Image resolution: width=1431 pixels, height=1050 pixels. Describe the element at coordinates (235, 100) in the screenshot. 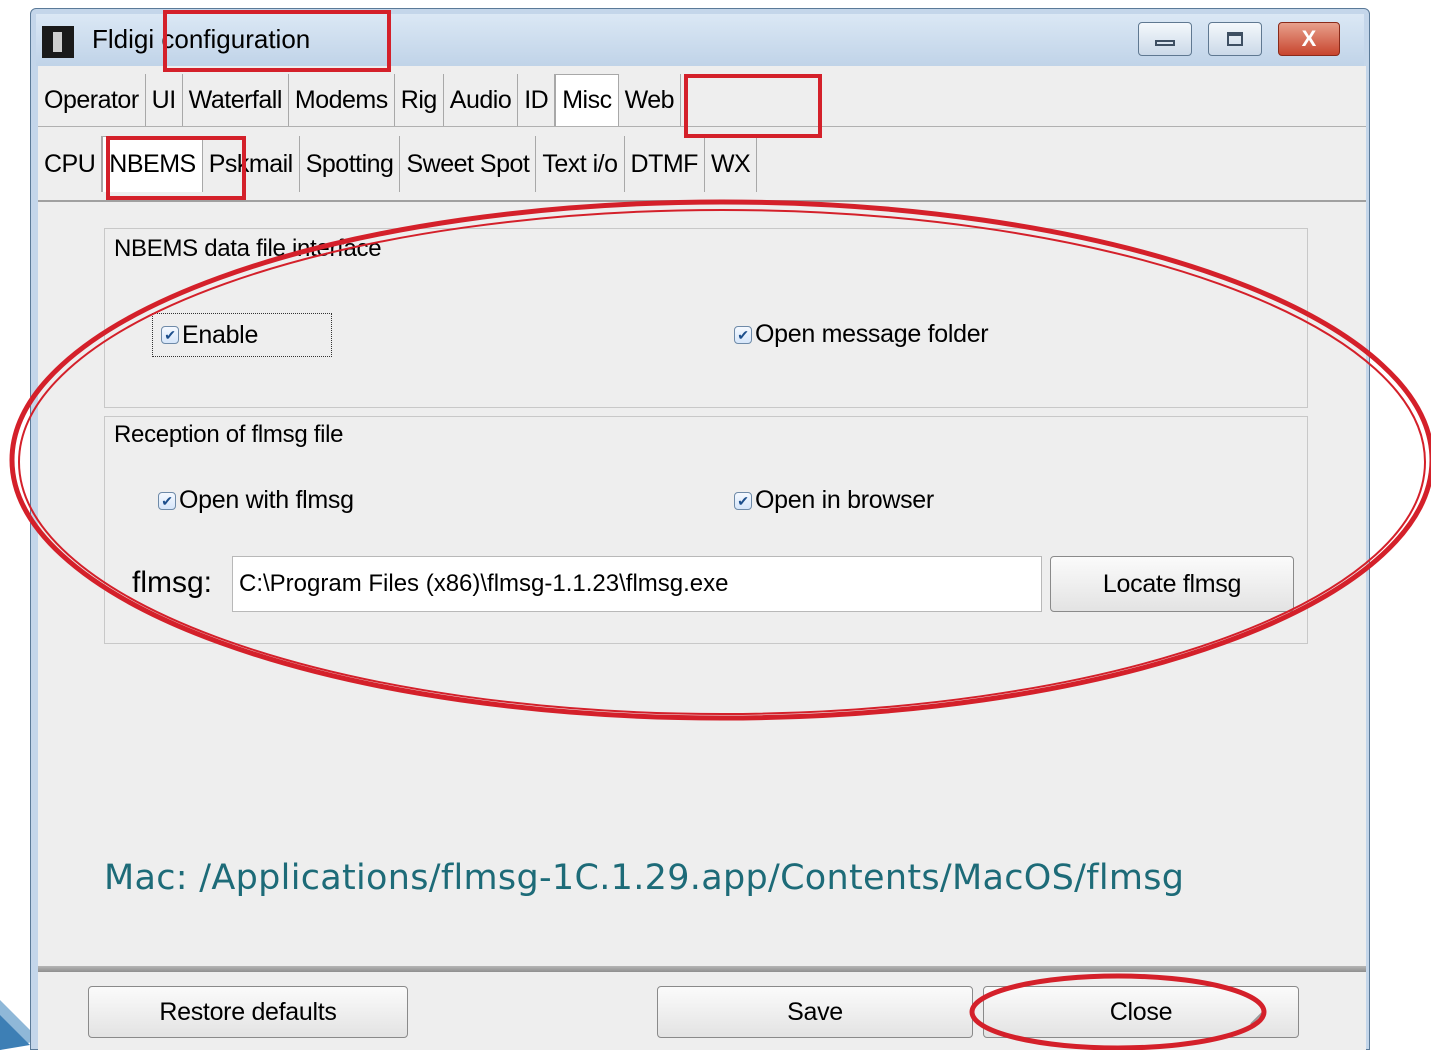

I see `tab-waterfall: Waterfall` at that location.